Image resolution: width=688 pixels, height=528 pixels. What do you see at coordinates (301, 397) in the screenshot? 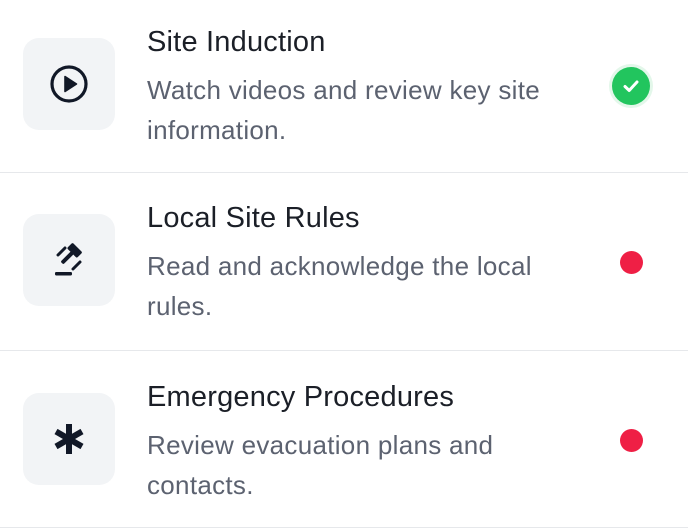
I see `item-title: Emergency Procedures` at bounding box center [301, 397].